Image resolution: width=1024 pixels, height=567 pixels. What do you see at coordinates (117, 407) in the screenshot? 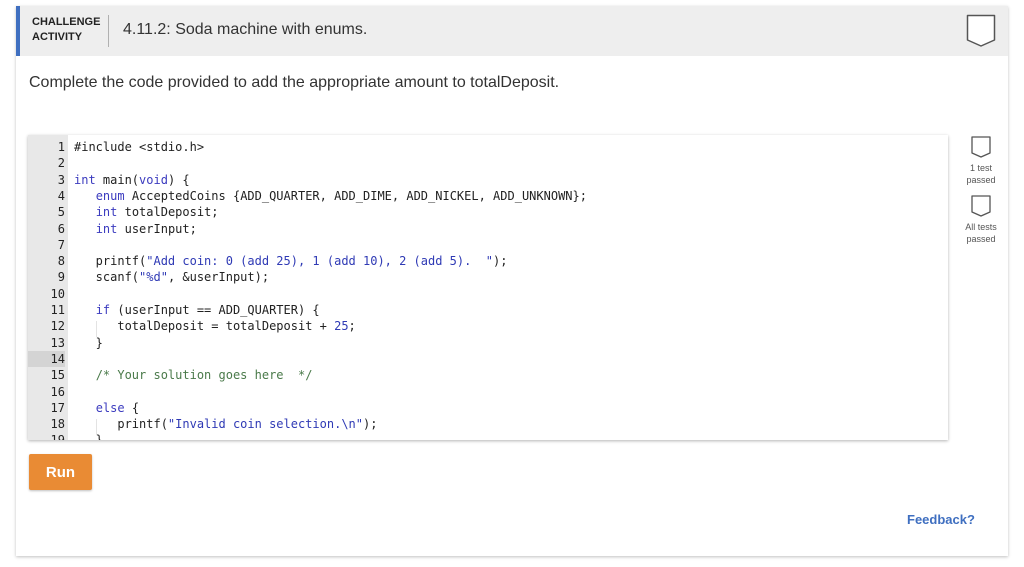
I see `code-text: else {` at bounding box center [117, 407].